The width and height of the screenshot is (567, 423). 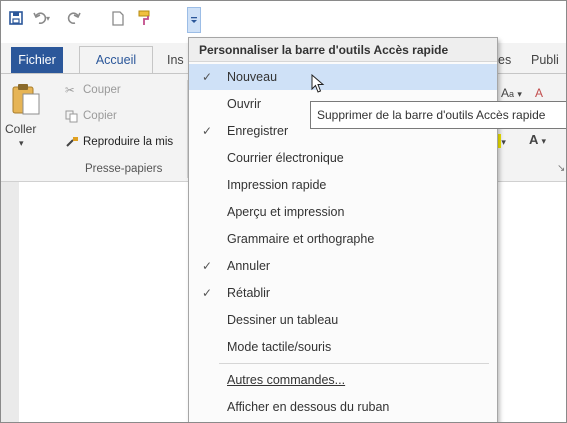 I want to click on menu-item-label: Annuler, so click(x=249, y=266).